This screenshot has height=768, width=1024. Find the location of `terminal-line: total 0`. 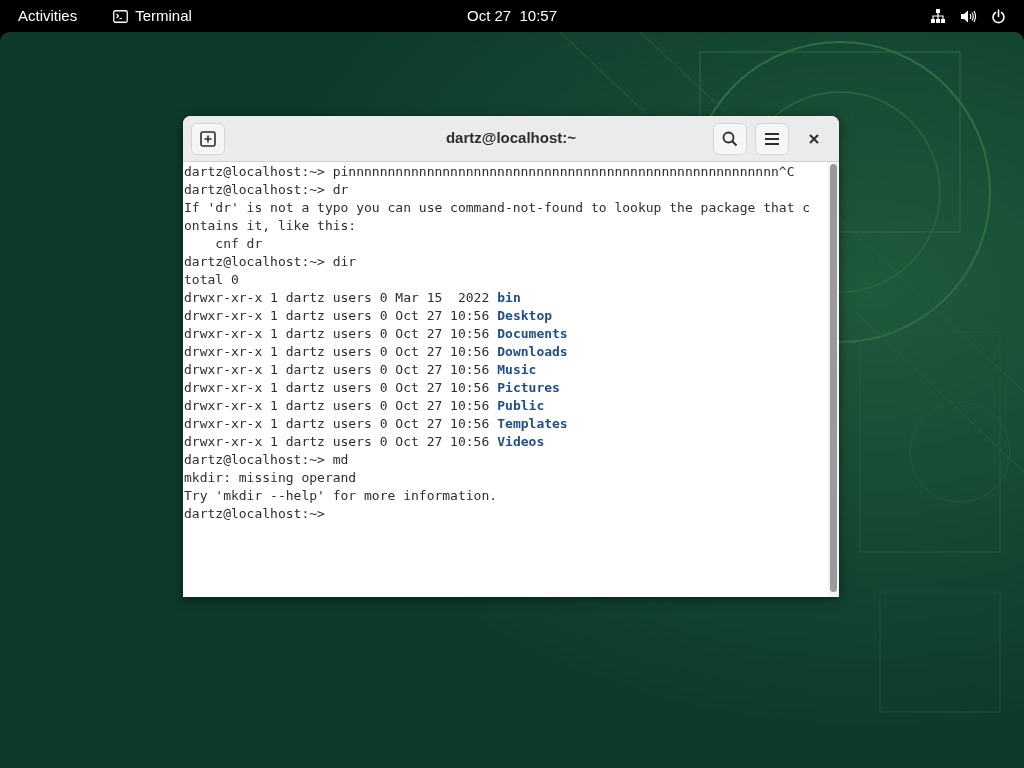

terminal-line: total 0 is located at coordinates (211, 280).